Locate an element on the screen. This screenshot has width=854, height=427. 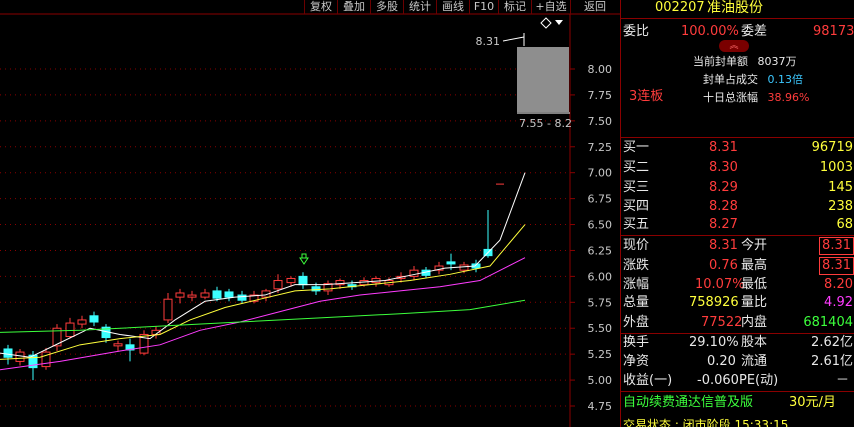
price-tick-label: 6.25 is located at coordinates (600, 250).